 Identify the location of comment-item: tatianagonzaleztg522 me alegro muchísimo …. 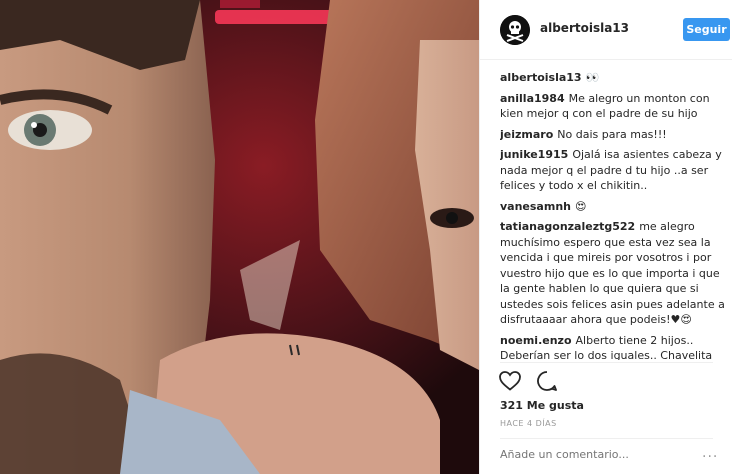
(614, 273).